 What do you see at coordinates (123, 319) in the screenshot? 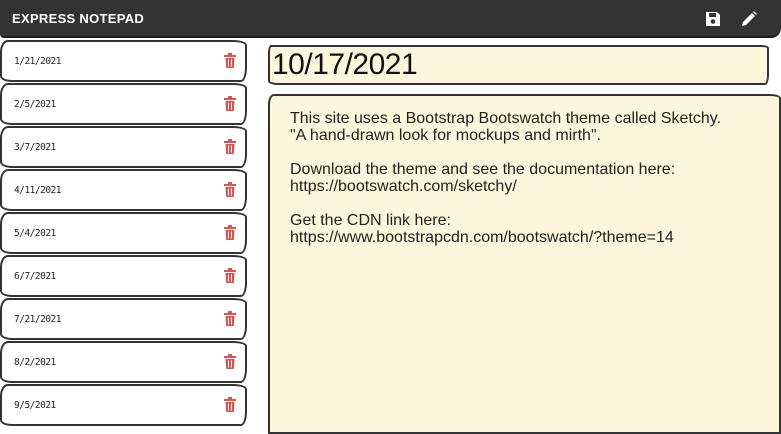
I see `list-item: 7/21/2021` at bounding box center [123, 319].